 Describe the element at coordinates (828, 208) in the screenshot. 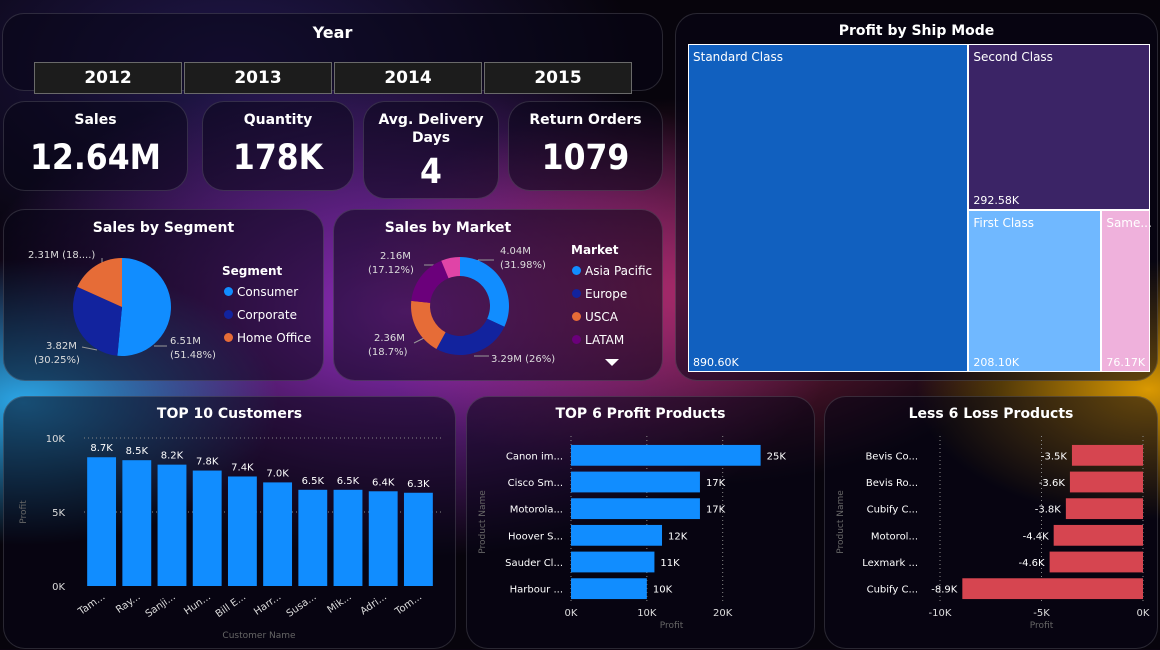

I see `treemap-tile-standard-class: Standard Class 890.60K` at that location.